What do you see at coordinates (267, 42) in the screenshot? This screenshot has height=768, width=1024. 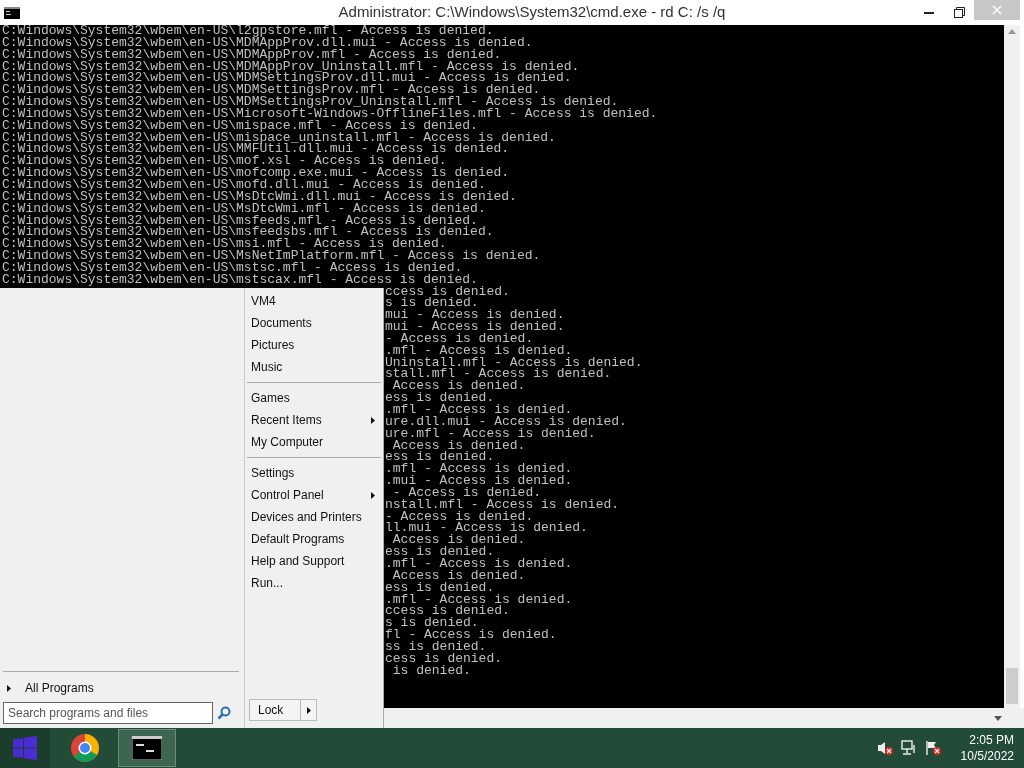 I see `console-line: C:Windows\System32\wbem\en-US\MDMAppProv.dll.mui - Access is denied.` at bounding box center [267, 42].